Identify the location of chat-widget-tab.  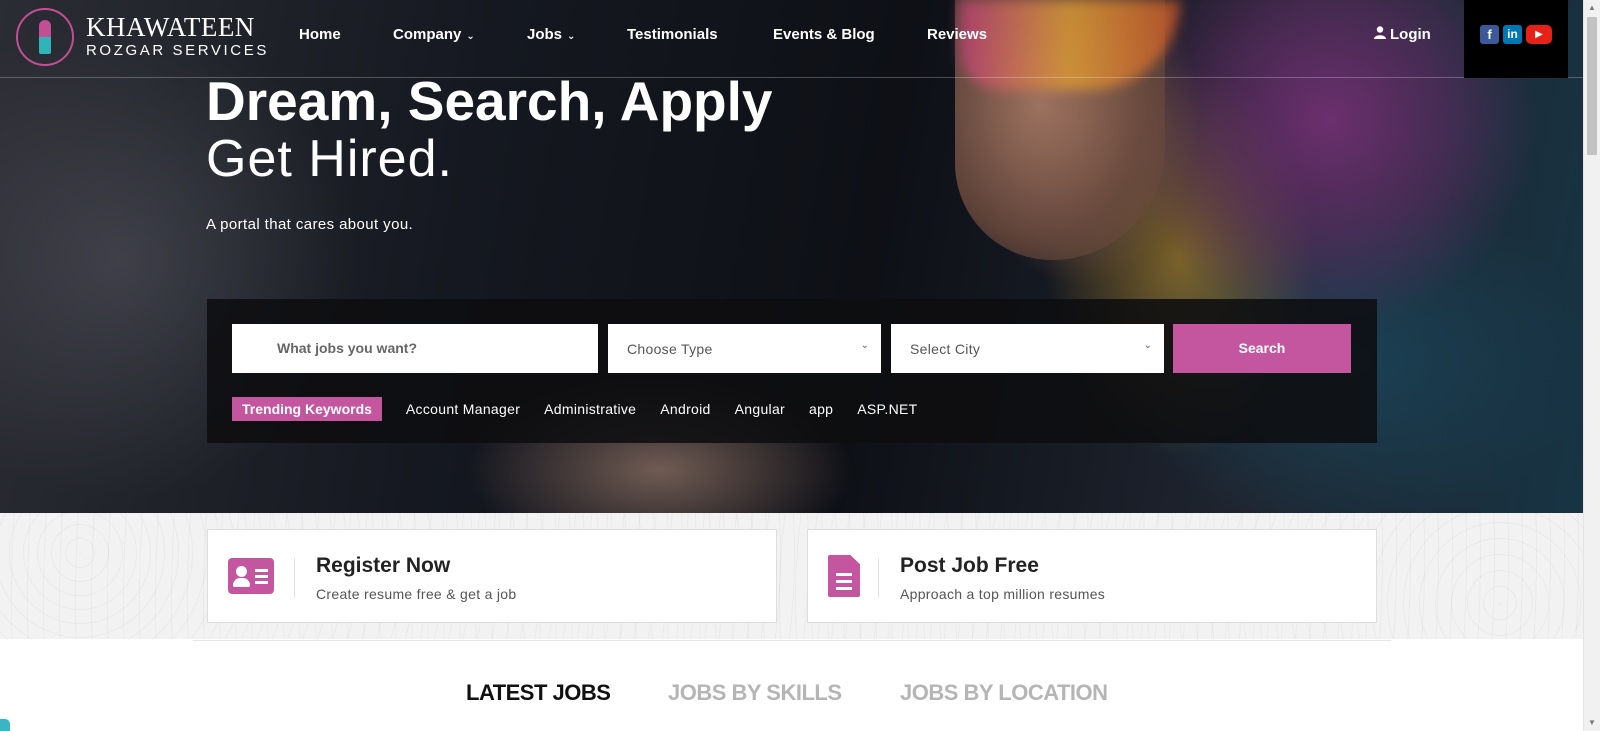
(5, 725).